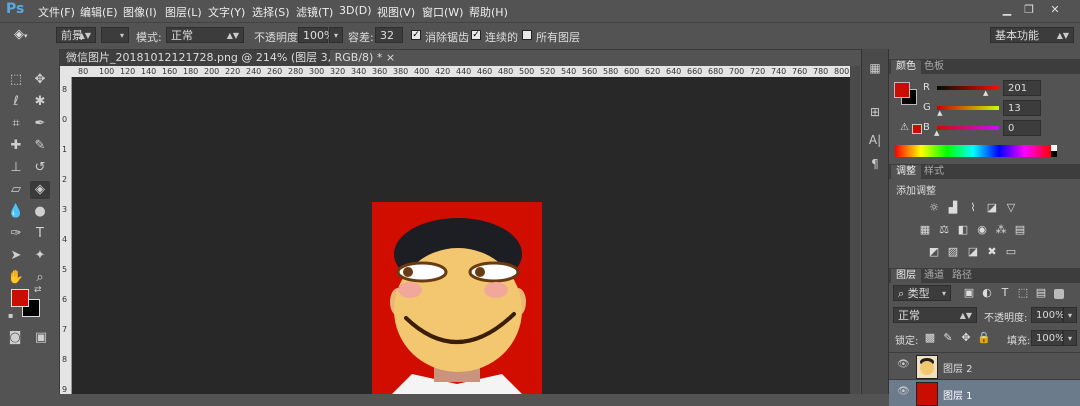 This screenshot has width=1080, height=406. Describe the element at coordinates (16, 278) in the screenshot. I see `hand-tool-icon: ✋` at that location.